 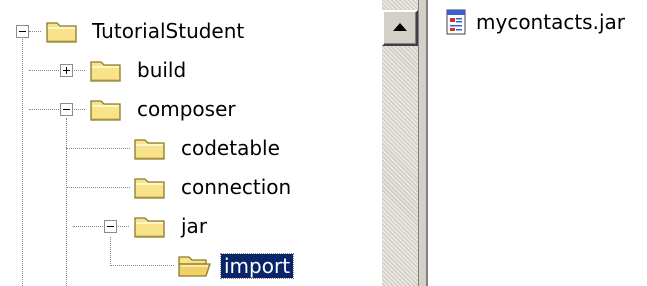 What do you see at coordinates (257, 266) in the screenshot?
I see `tree-node-label-selected: import` at bounding box center [257, 266].